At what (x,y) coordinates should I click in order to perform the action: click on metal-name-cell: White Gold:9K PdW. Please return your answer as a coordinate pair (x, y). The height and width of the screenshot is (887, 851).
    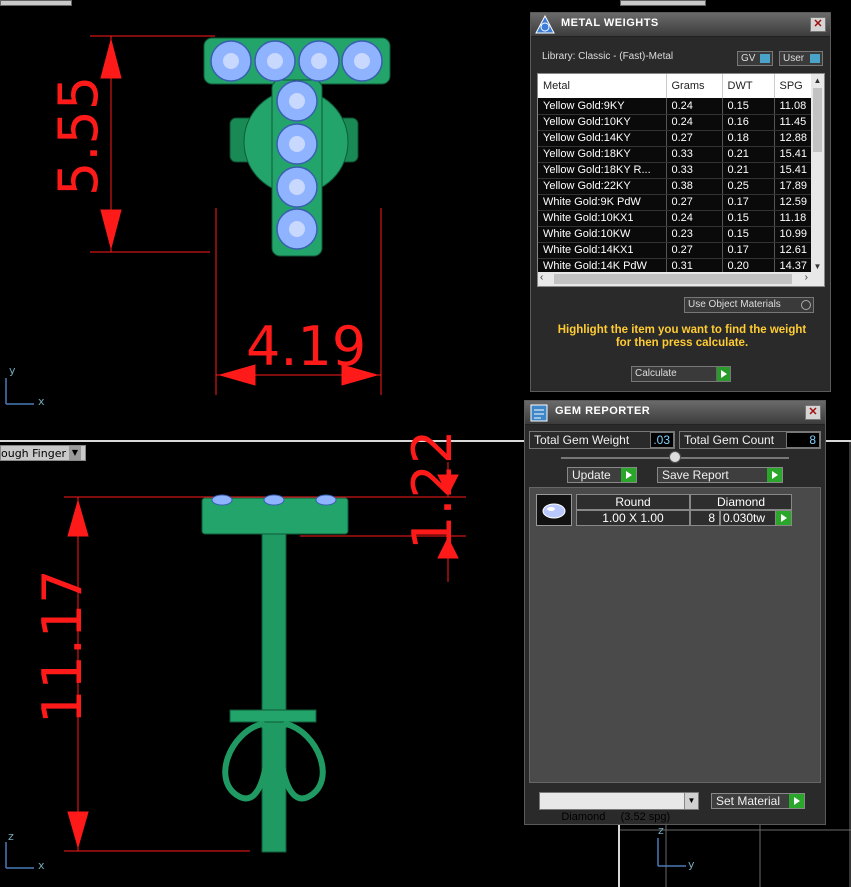
    Looking at the image, I should click on (602, 202).